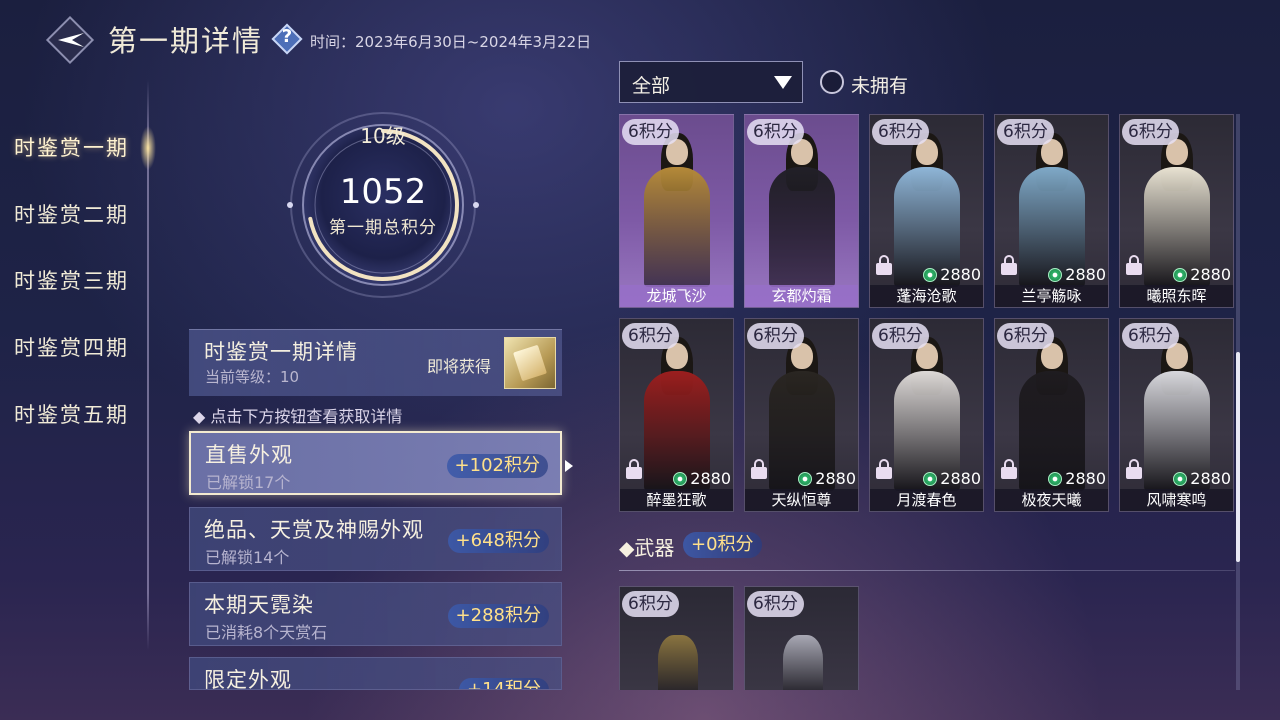 The width and height of the screenshot is (1280, 720). Describe the element at coordinates (722, 545) in the screenshot. I see `weapons-points-badge: +0积分` at that location.